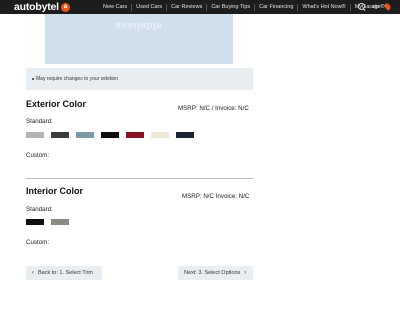 The image size is (400, 319). I want to click on logo-badge-icon: a, so click(65, 7).